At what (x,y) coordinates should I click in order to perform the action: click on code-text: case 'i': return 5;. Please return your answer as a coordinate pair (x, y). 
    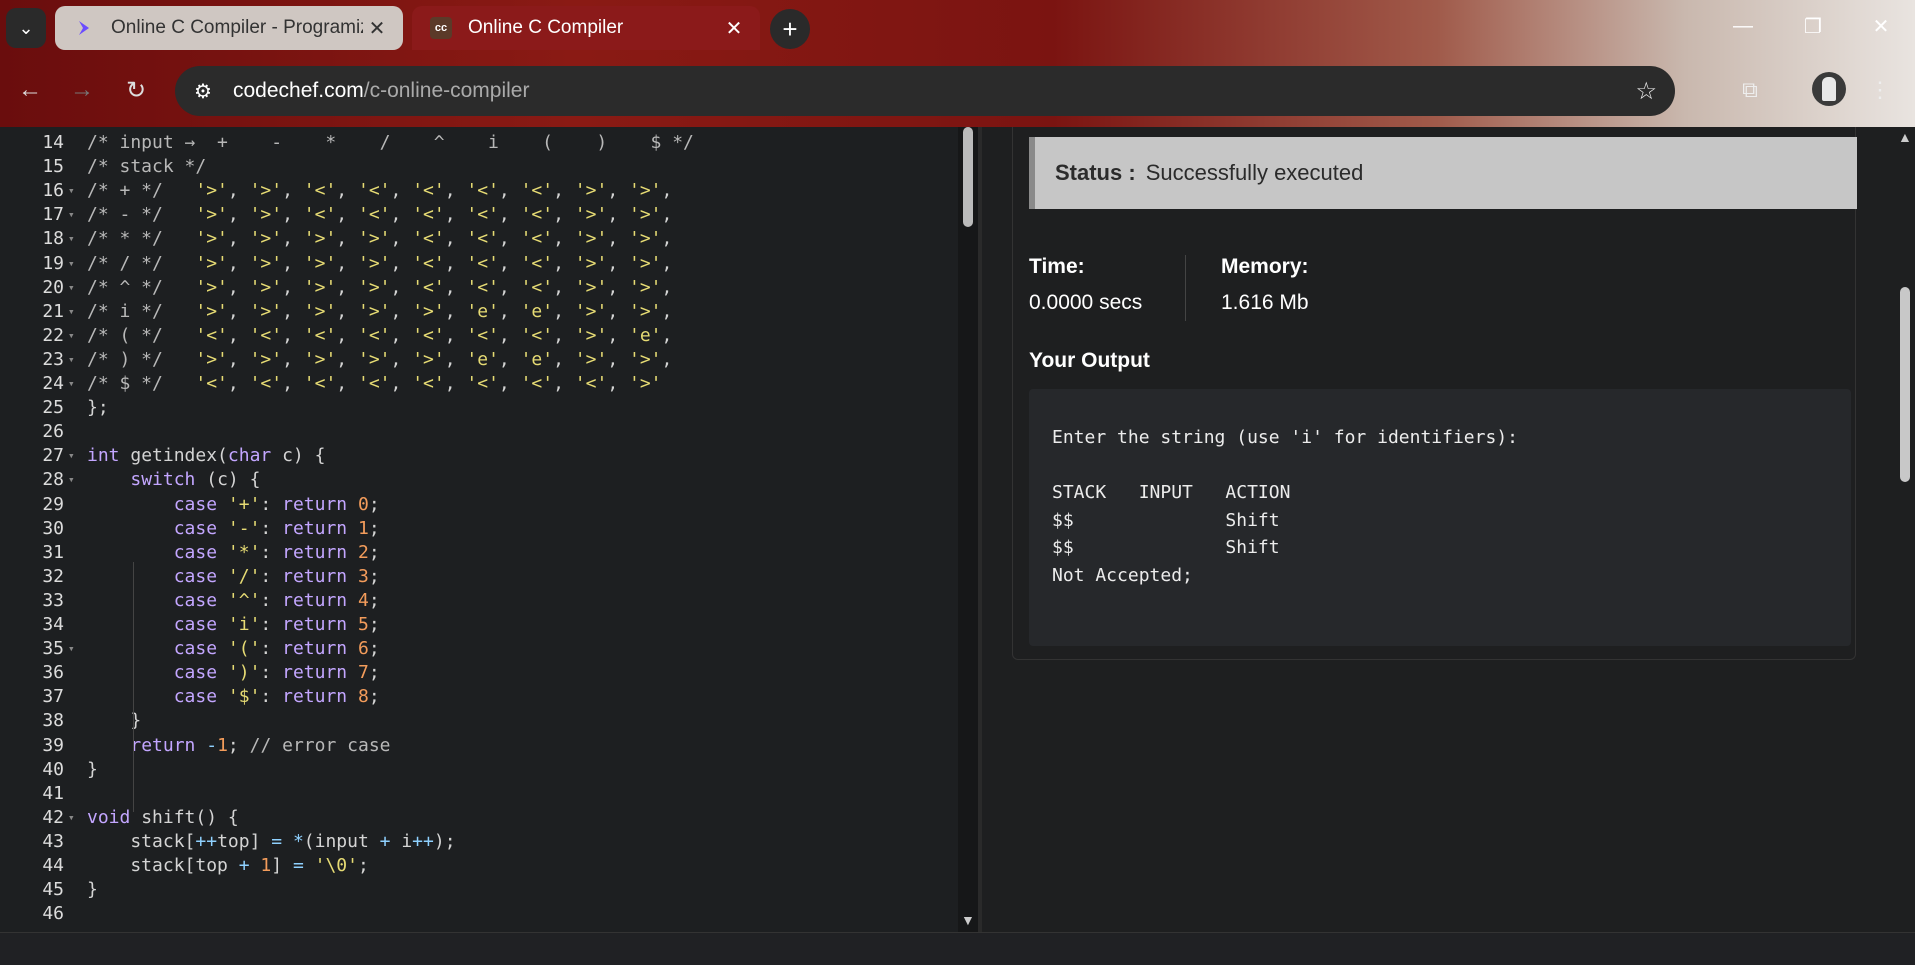
    Looking at the image, I should click on (276, 624).